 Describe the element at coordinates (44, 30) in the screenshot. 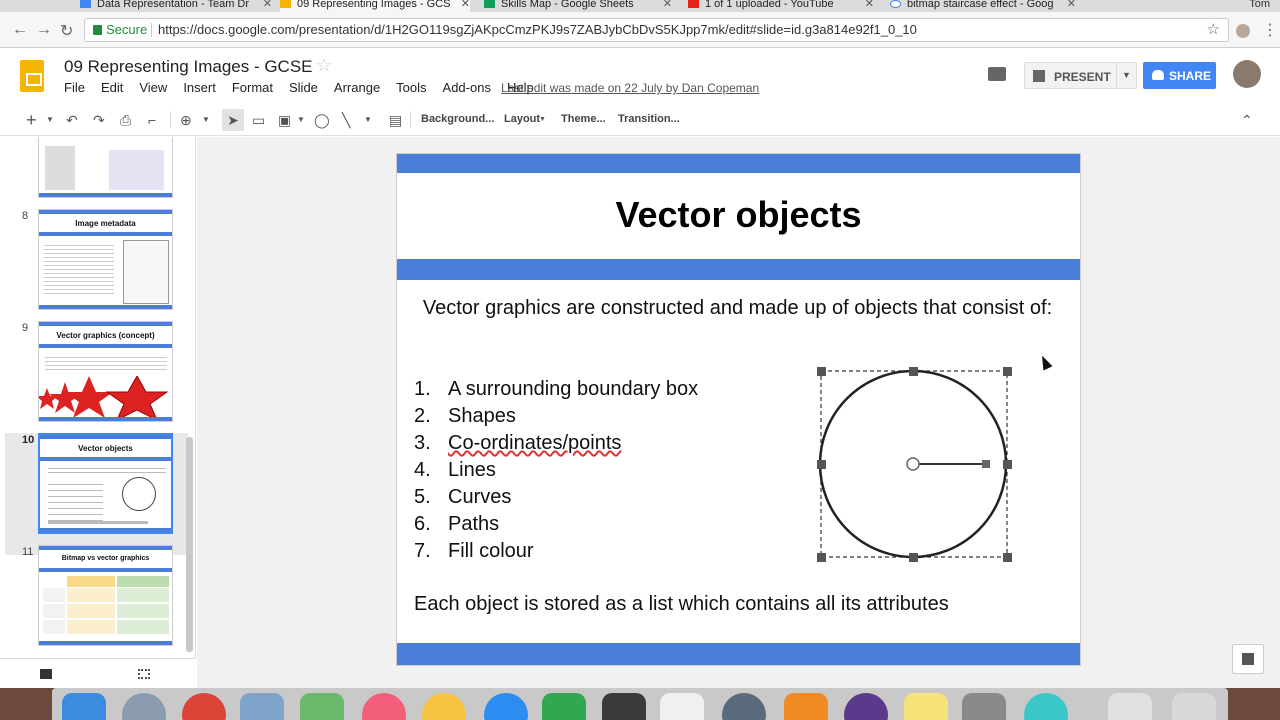

I see `forward-icon: →` at that location.